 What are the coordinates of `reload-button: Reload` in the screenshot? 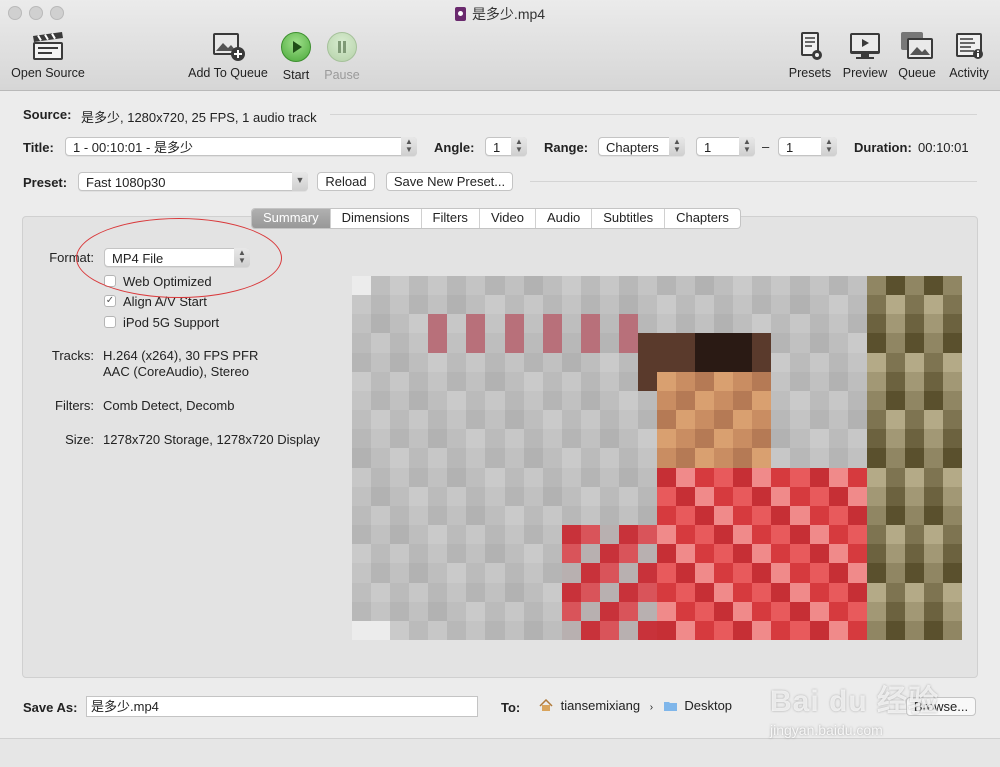 It's located at (346, 181).